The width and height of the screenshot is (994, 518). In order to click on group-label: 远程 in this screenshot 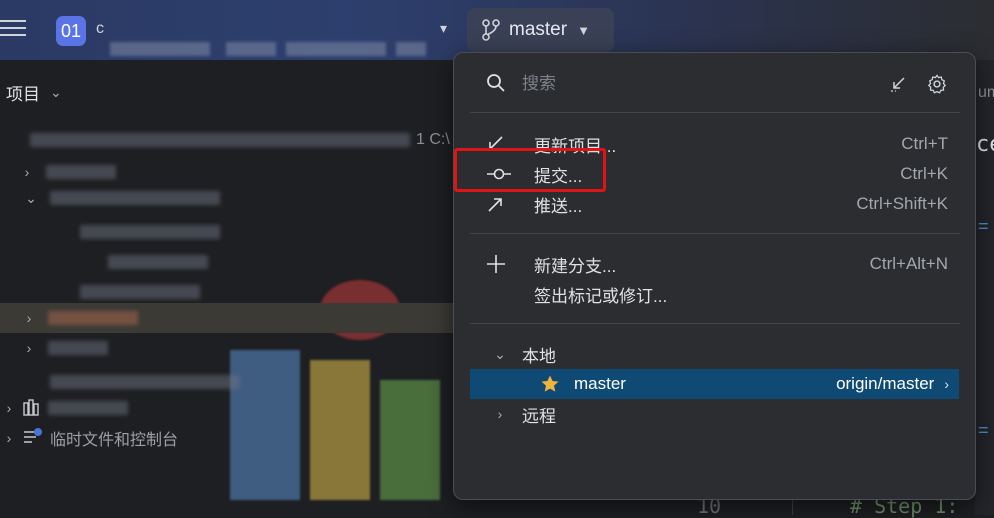, I will do `click(539, 416)`.